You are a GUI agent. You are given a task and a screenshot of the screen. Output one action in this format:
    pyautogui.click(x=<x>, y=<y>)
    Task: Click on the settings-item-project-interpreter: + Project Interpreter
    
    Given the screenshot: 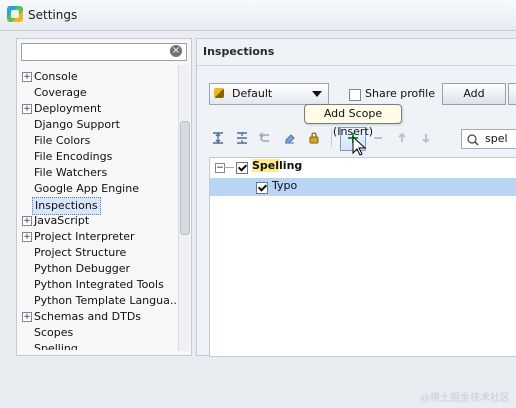 What is the action you would take?
    pyautogui.click(x=97, y=237)
    